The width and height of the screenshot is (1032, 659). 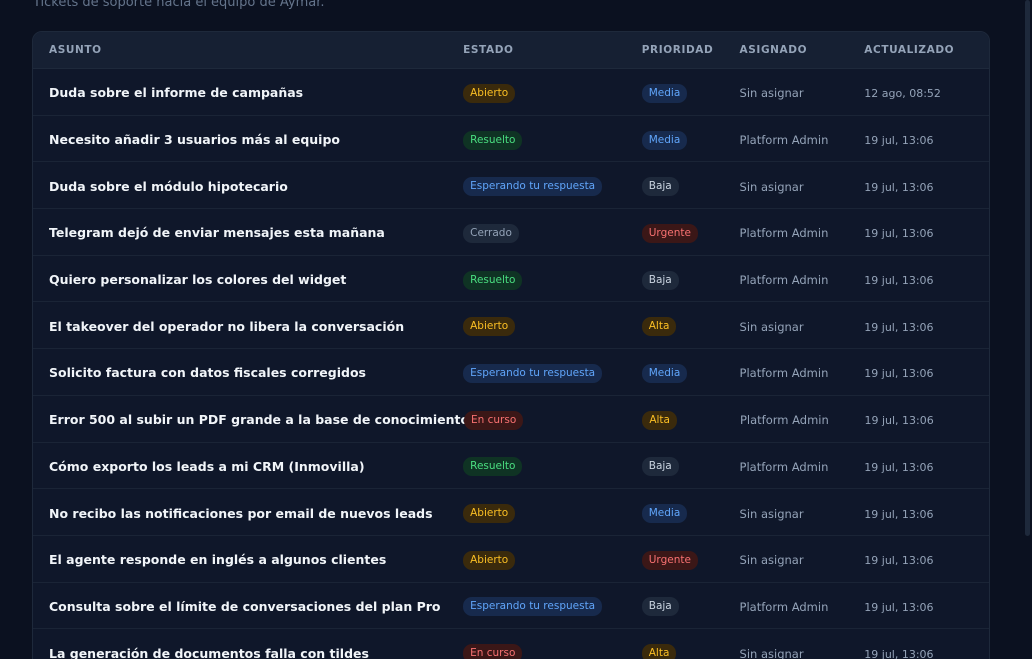 I want to click on scrollbar-thumb, so click(x=1027, y=268).